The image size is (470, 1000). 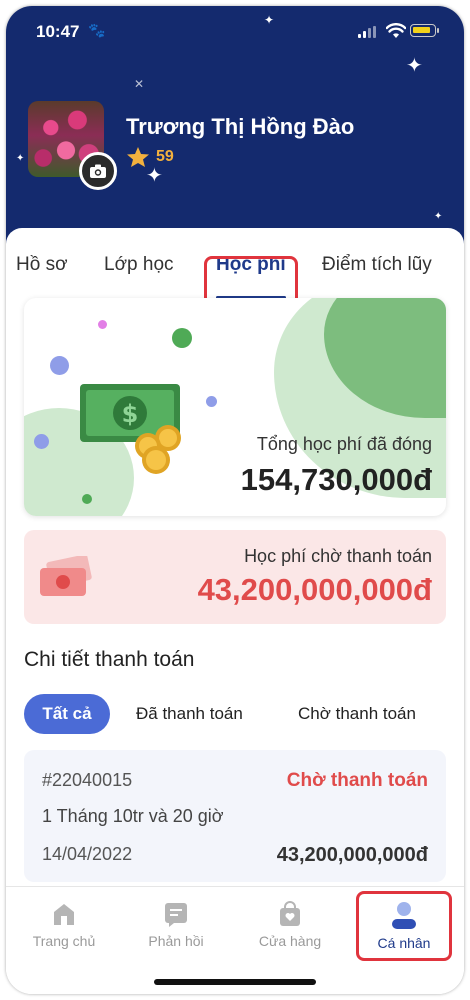 I want to click on pending-tuition-value: 43,200,000,000đ, so click(x=314, y=589).